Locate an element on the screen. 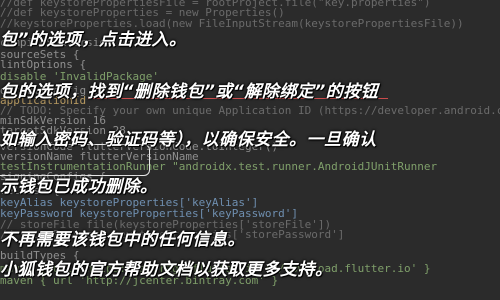 This screenshot has width=500, height=300. overlay-instruction-text: 示钱包已成功删除。 is located at coordinates (79, 187).